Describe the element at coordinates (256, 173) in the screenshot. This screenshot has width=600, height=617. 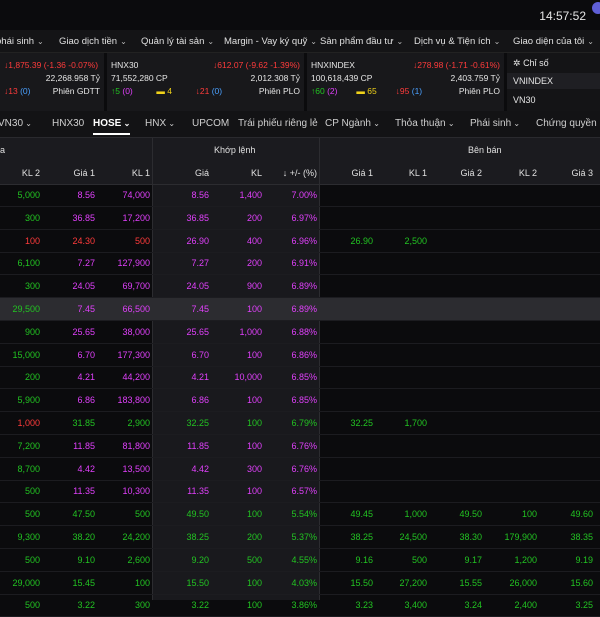
I see `column-header: KL` at that location.